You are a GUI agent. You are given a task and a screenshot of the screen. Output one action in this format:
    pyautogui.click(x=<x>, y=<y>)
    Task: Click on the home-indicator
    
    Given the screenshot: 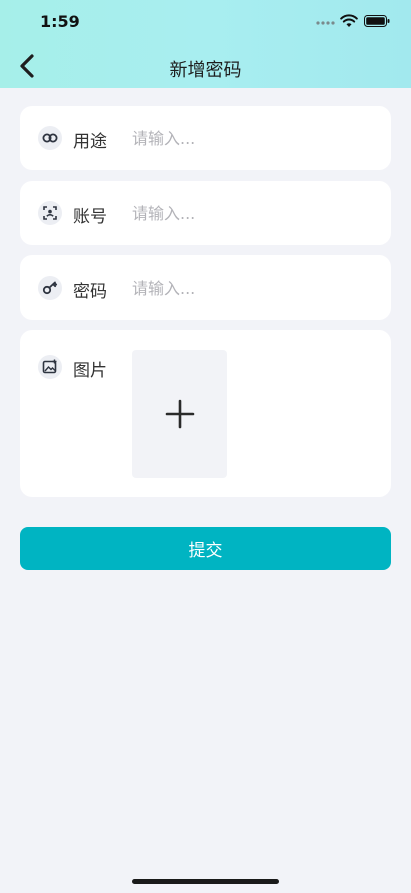 What is the action you would take?
    pyautogui.click(x=205, y=881)
    